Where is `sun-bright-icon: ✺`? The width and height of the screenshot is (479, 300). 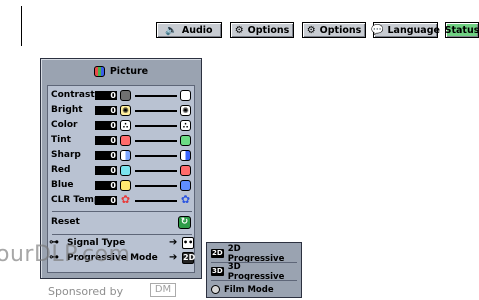
sun-bright-icon: ✺ is located at coordinates (185, 110).